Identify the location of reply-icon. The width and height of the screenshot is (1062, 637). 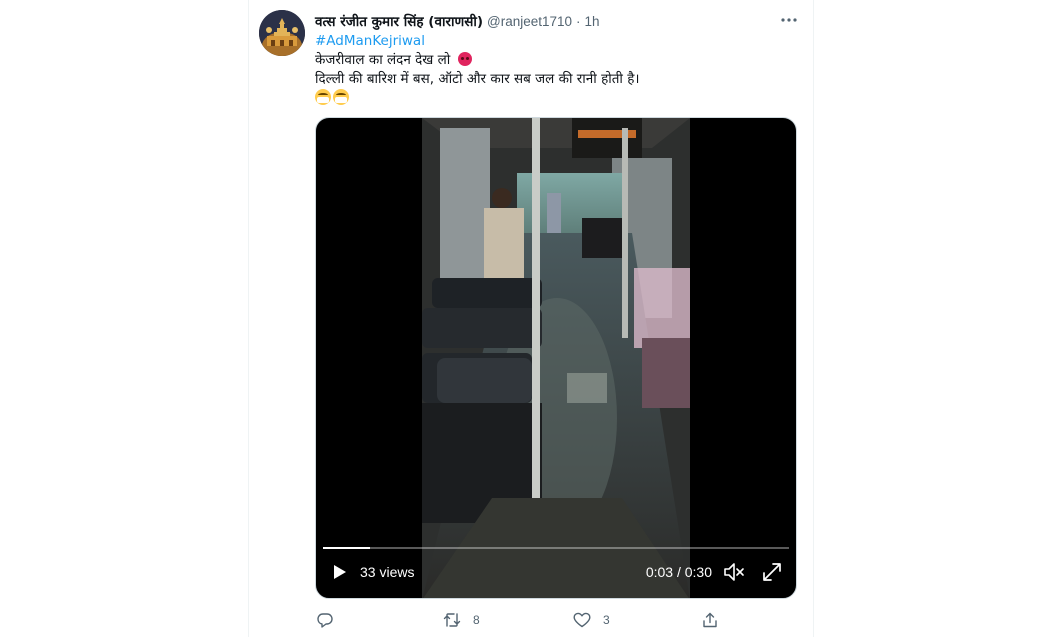
(325, 620).